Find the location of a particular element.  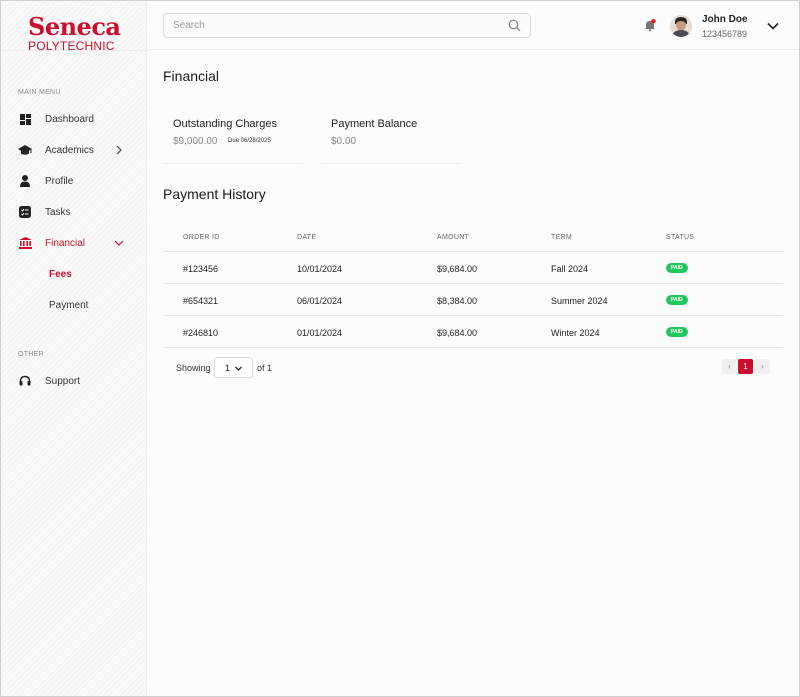

sidebar-item-label: Academics is located at coordinates (69, 150).